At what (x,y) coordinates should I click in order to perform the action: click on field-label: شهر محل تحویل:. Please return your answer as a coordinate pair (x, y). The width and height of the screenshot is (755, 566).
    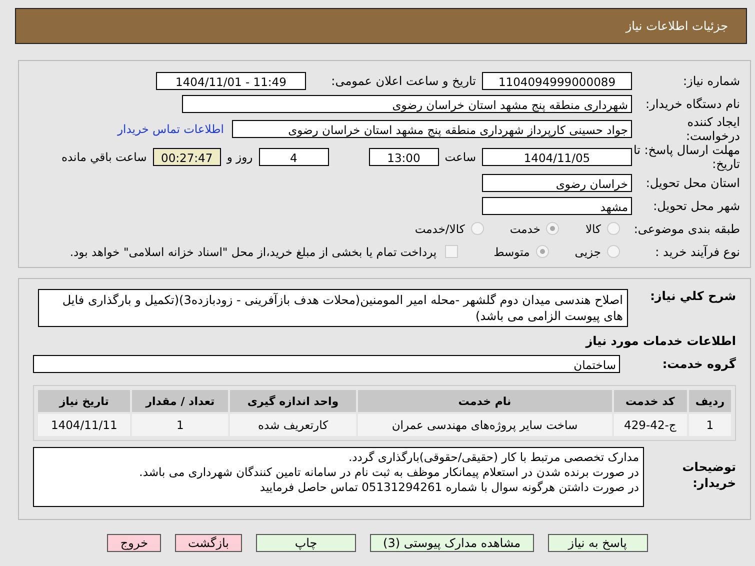
    Looking at the image, I should click on (696, 205).